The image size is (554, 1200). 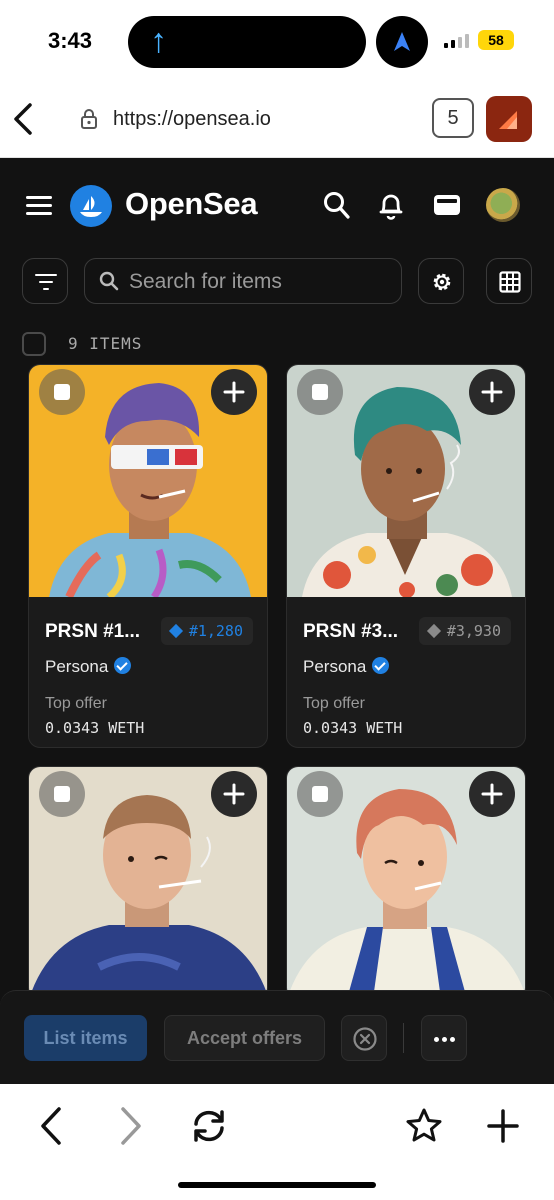 I want to click on new-tab-plus-icon, so click(x=503, y=1126).